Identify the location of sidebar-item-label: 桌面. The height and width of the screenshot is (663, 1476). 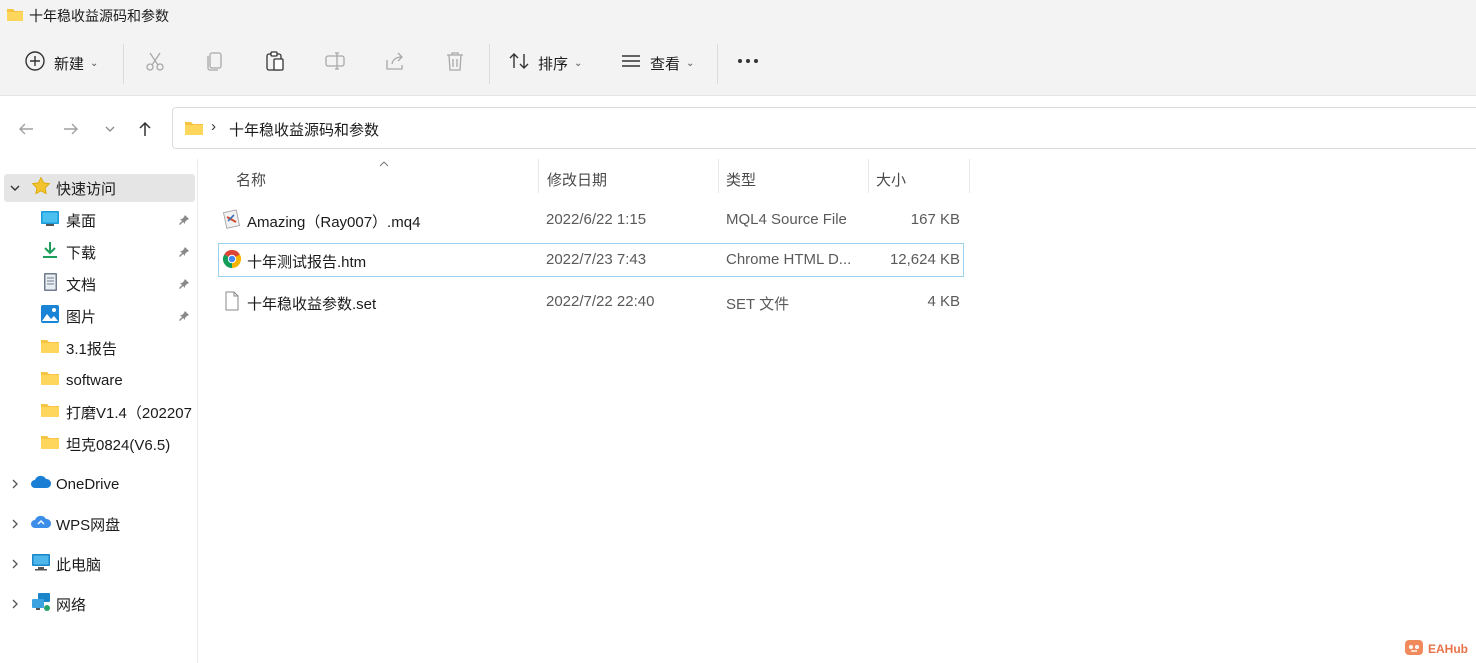
(81, 221).